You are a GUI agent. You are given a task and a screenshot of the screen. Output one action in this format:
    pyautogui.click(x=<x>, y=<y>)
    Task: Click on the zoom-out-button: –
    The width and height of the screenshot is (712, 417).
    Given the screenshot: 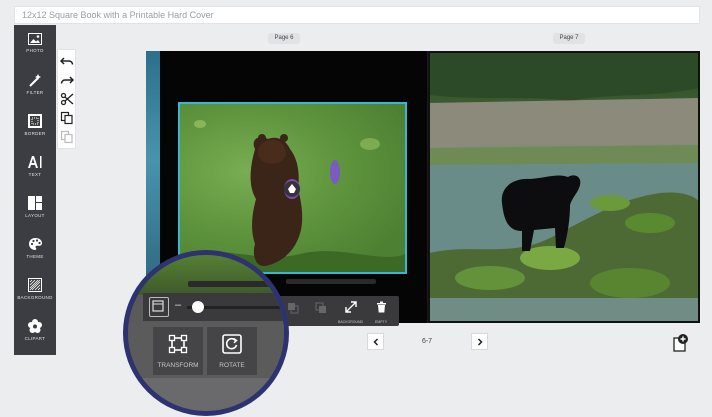 What is the action you would take?
    pyautogui.click(x=178, y=305)
    